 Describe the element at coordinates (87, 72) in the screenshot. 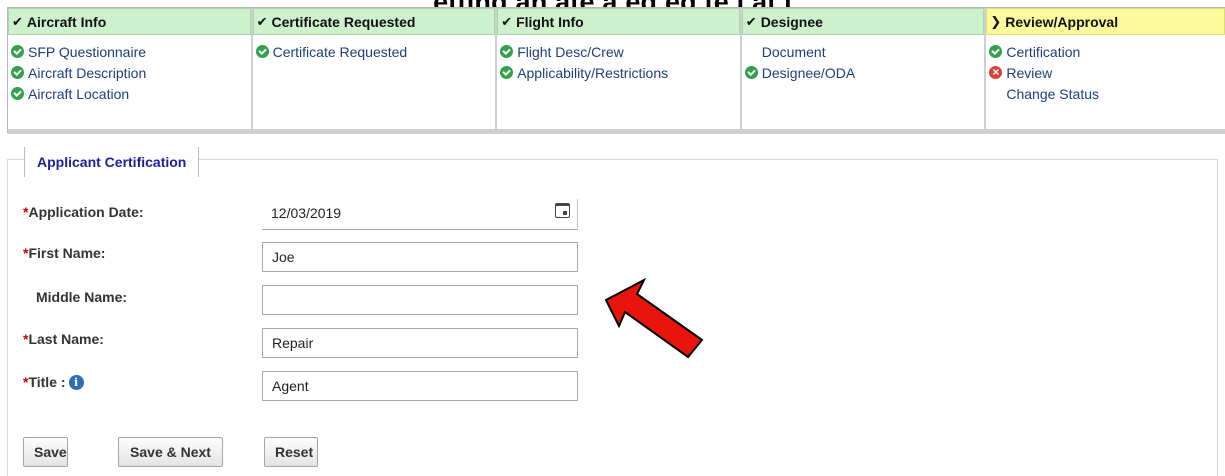

I see `step-link-label: Aircraft Description` at that location.